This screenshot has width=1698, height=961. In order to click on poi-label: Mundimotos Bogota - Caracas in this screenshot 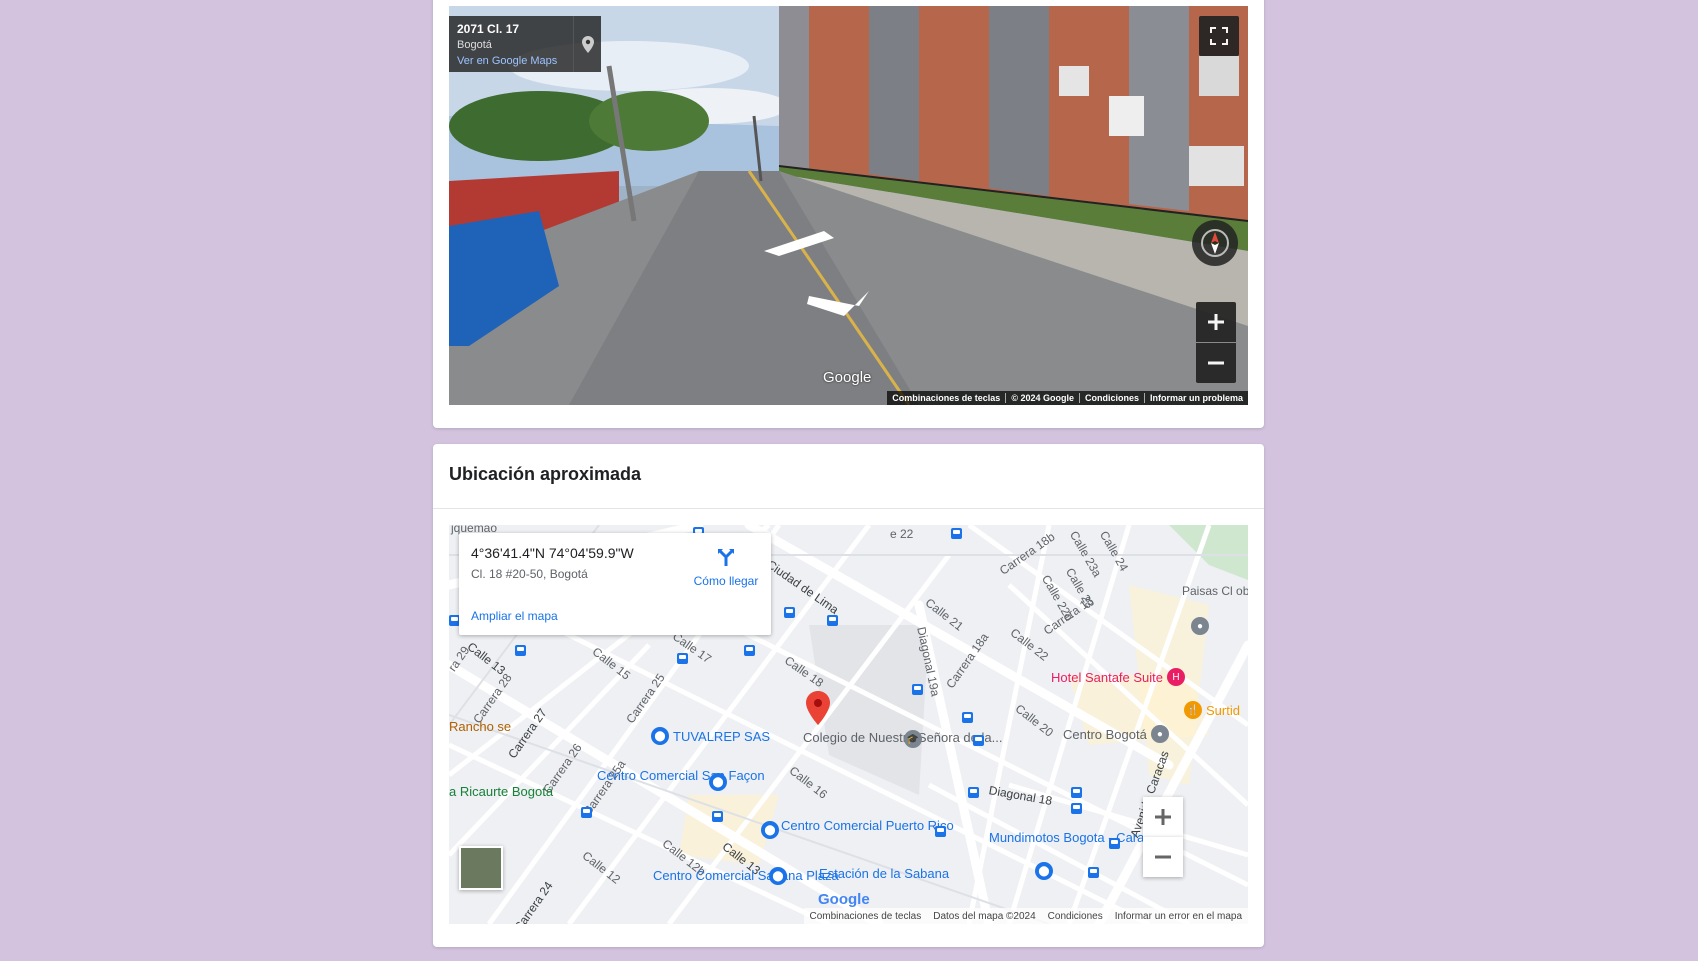, I will do `click(1077, 837)`.